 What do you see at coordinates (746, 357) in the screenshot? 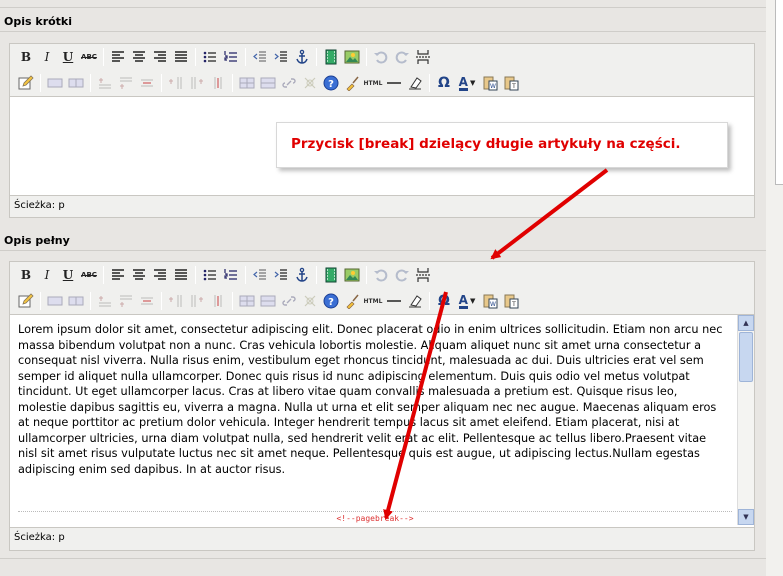
I see `scrollbar-thumb` at bounding box center [746, 357].